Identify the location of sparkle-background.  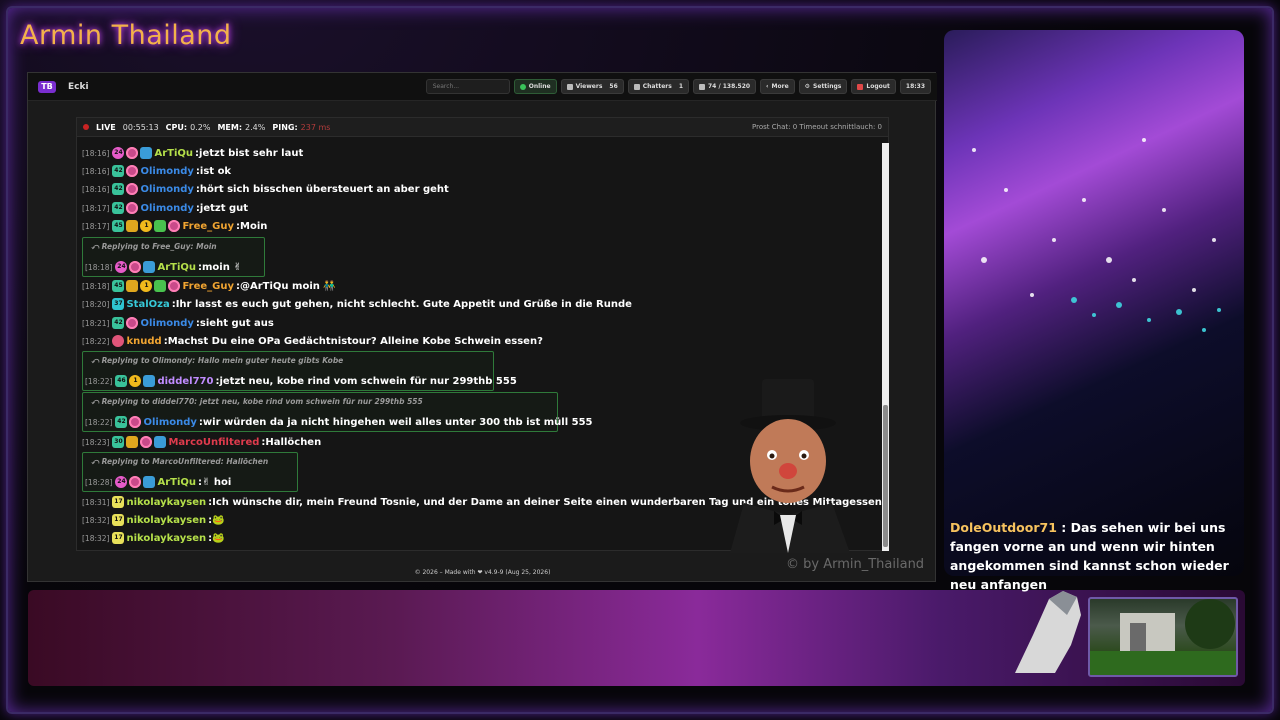
(1096, 235).